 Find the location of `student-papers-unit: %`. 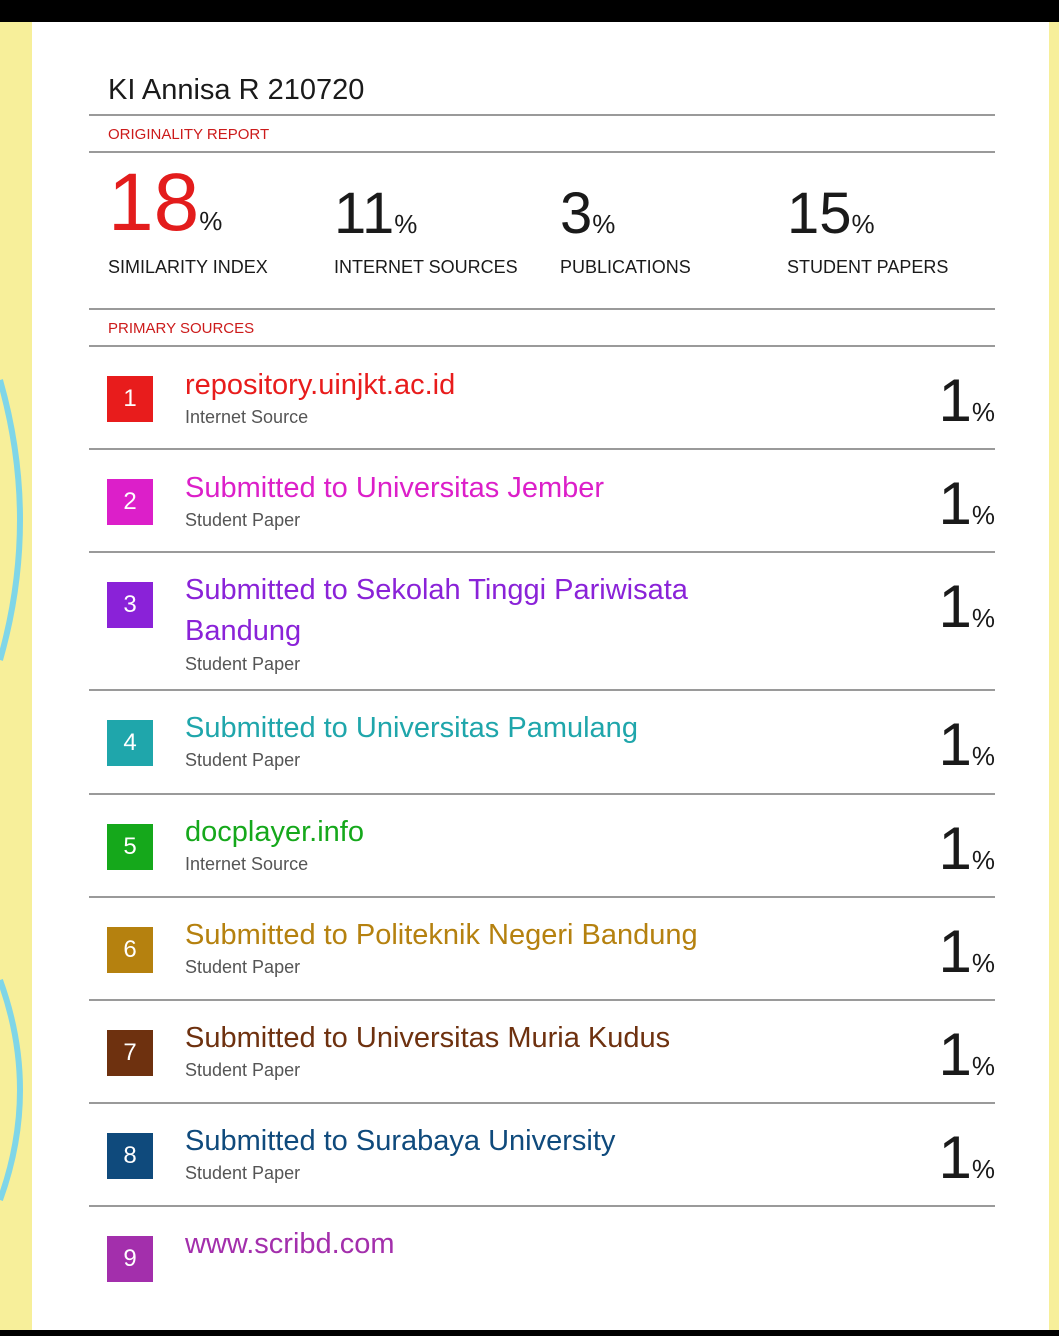

student-papers-unit: % is located at coordinates (863, 224).